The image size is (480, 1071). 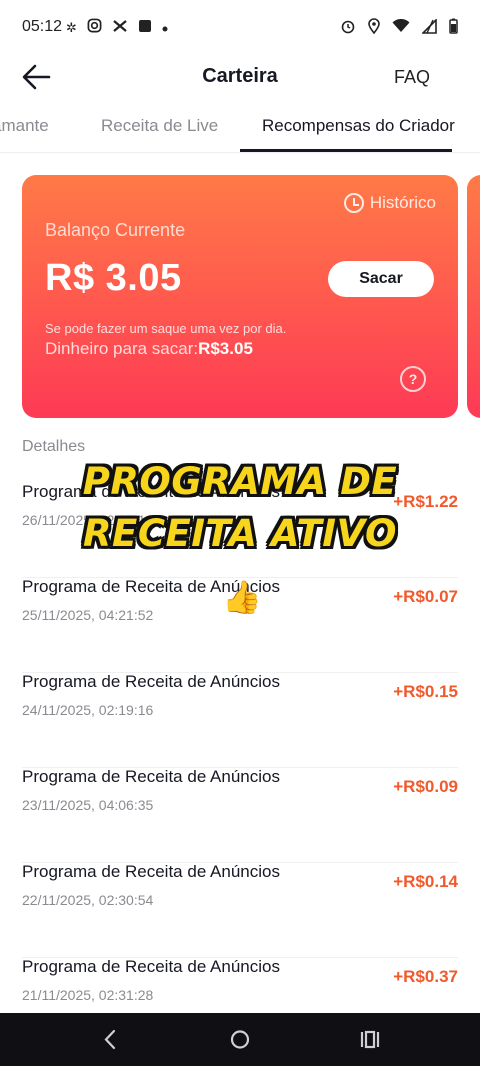 What do you see at coordinates (353, 203) in the screenshot?
I see `clock-icon` at bounding box center [353, 203].